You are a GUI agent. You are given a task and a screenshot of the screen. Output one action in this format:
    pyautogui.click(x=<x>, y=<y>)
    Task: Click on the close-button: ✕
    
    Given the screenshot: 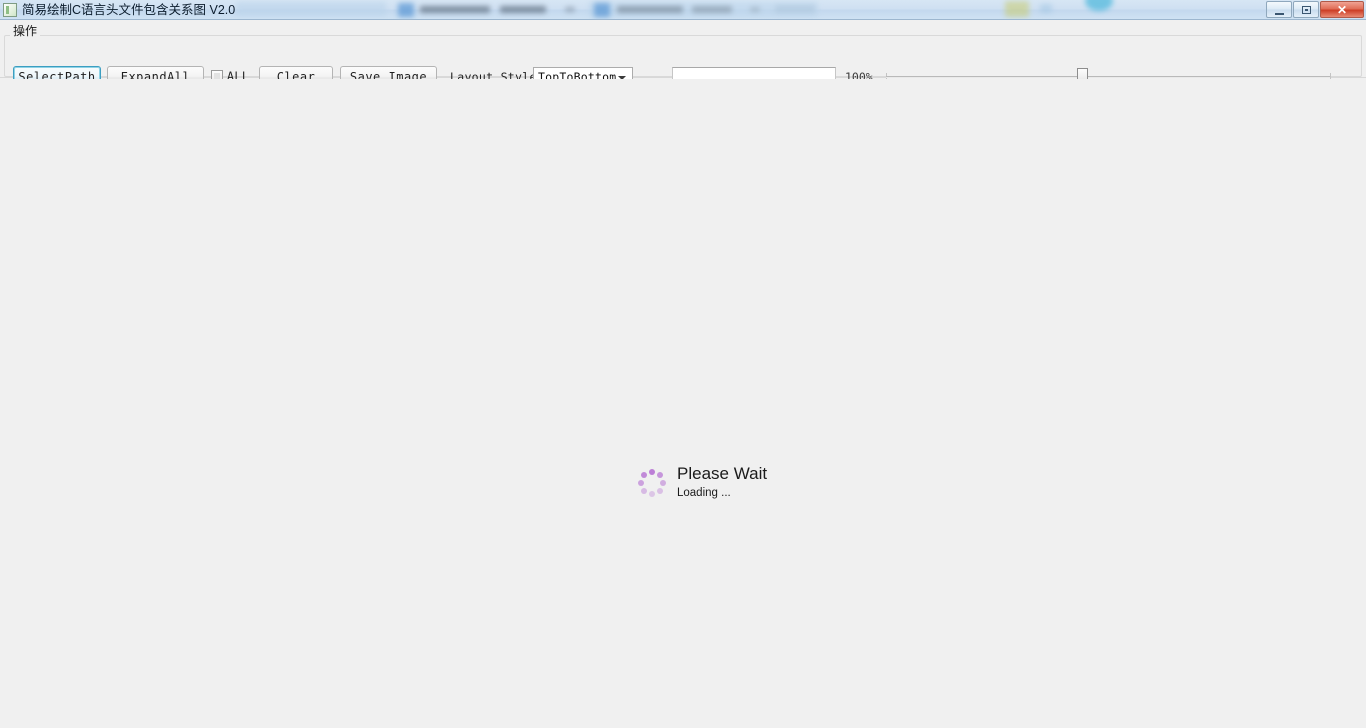 What is the action you would take?
    pyautogui.click(x=1342, y=9)
    